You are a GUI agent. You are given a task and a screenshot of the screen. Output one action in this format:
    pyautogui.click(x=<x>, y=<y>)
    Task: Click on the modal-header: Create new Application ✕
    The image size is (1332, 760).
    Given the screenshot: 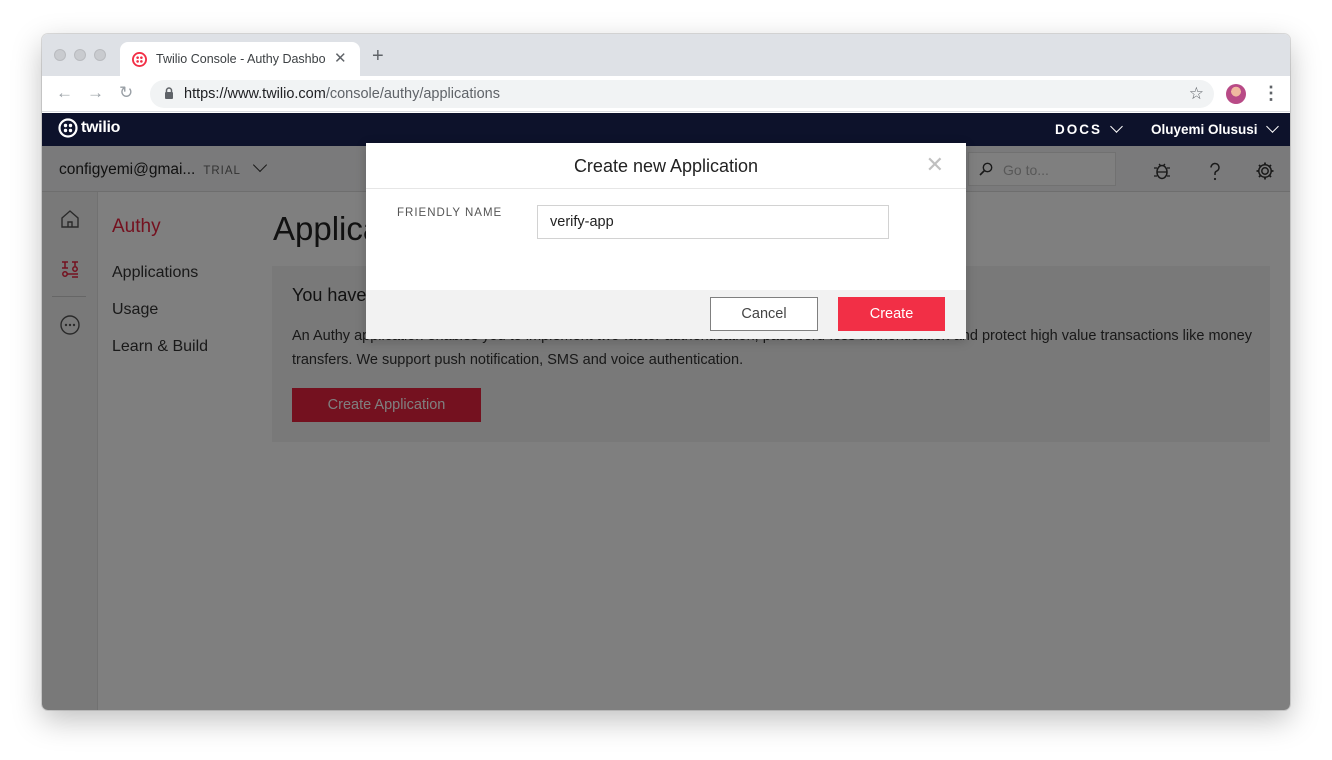 What is the action you would take?
    pyautogui.click(x=666, y=166)
    